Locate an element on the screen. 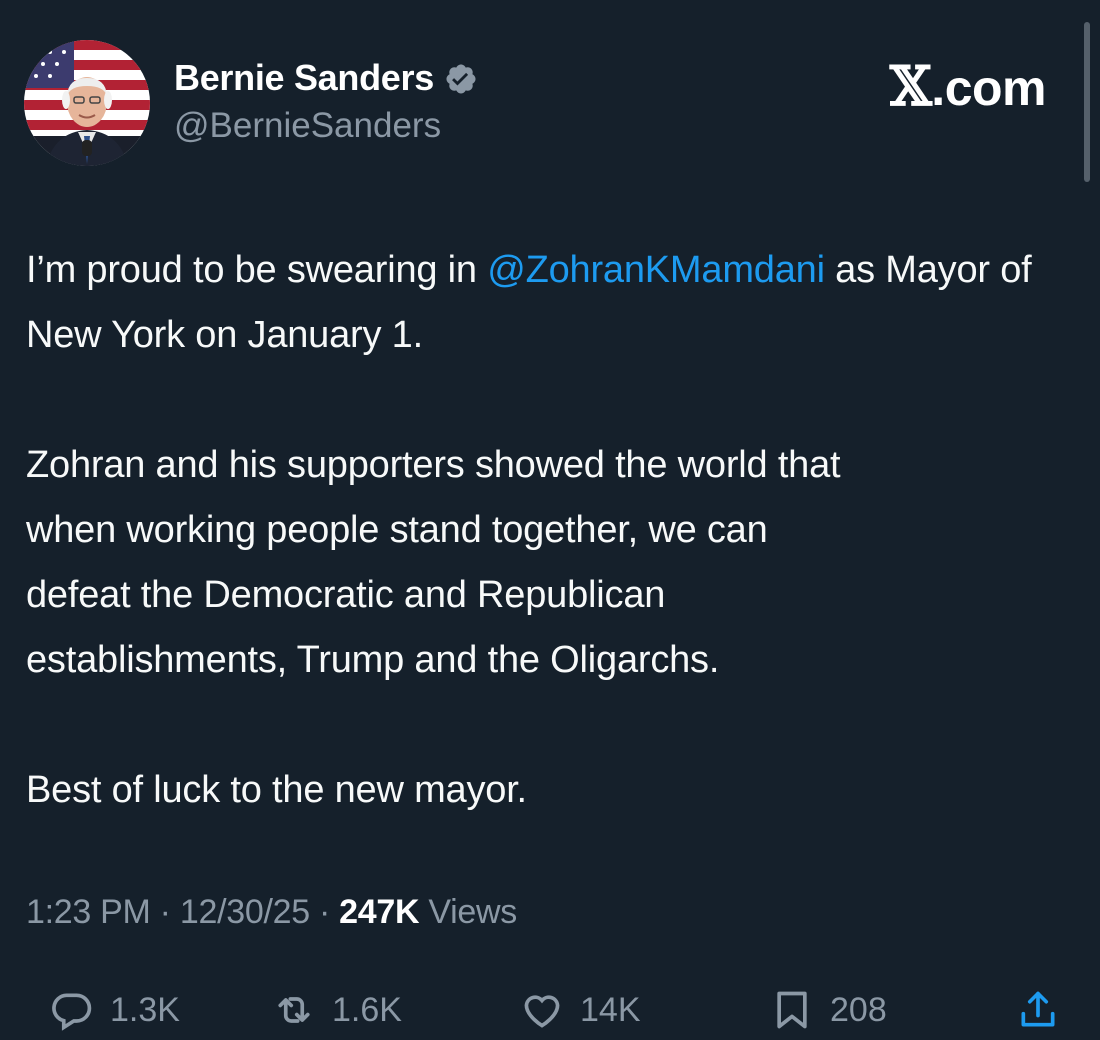 The height and width of the screenshot is (1040, 1100). like-button: 14K is located at coordinates (580, 1010).